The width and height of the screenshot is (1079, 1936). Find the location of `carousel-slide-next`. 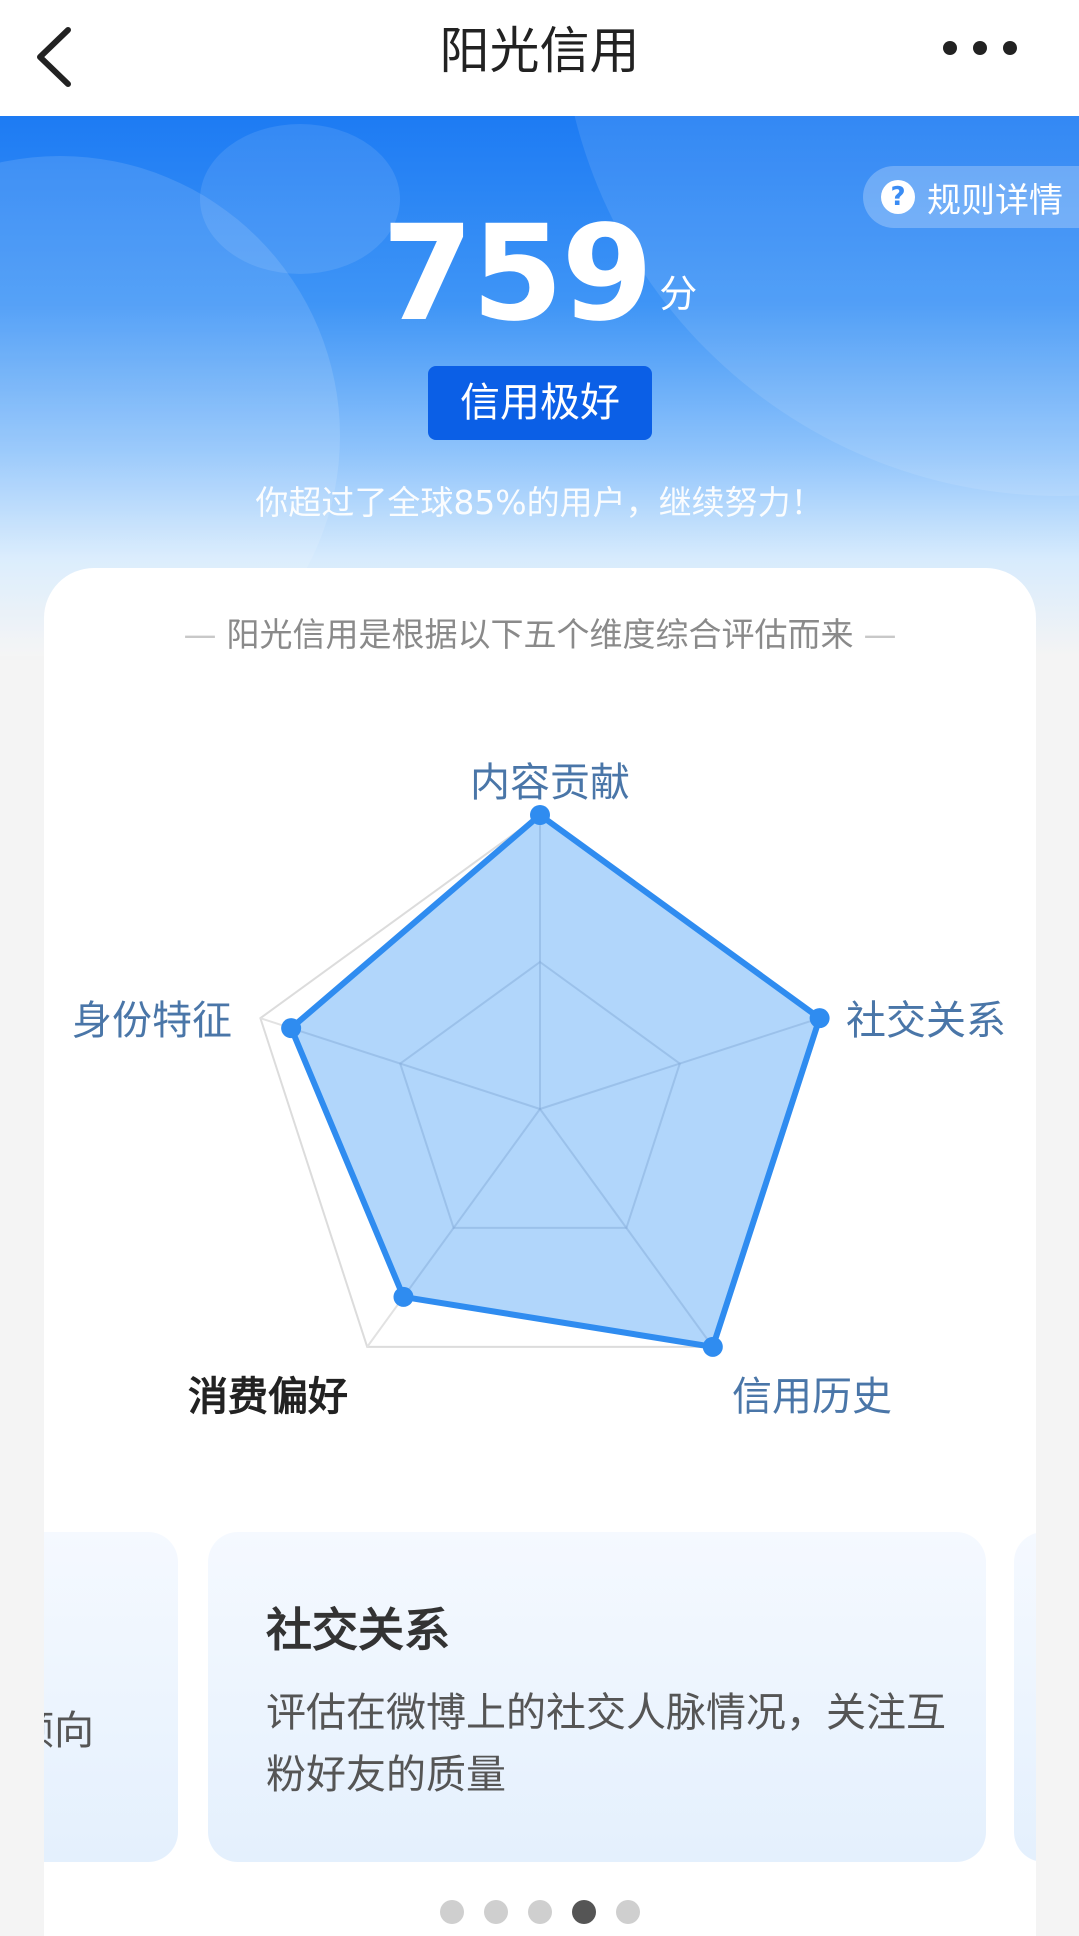

carousel-slide-next is located at coordinates (1025, 1697).